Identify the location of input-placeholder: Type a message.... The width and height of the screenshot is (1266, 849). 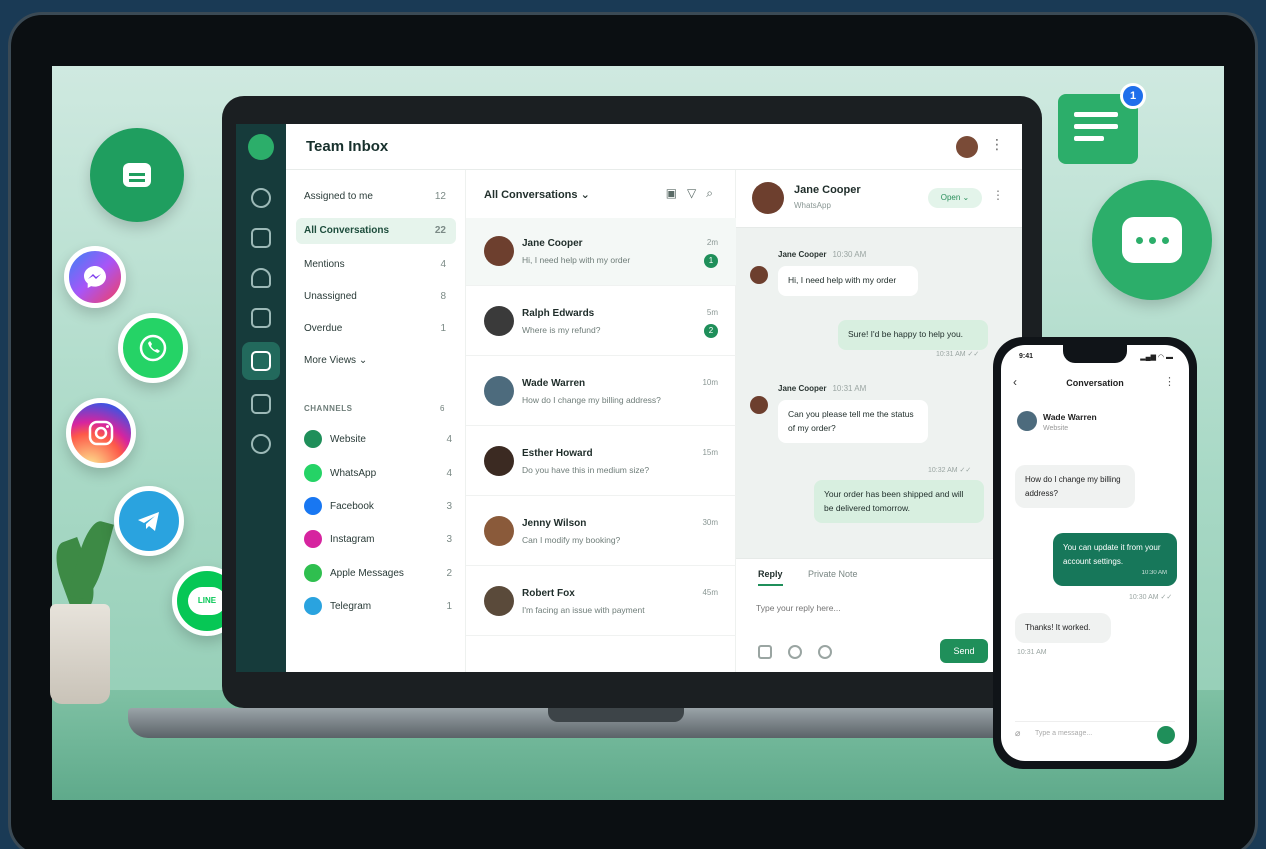
(1064, 733).